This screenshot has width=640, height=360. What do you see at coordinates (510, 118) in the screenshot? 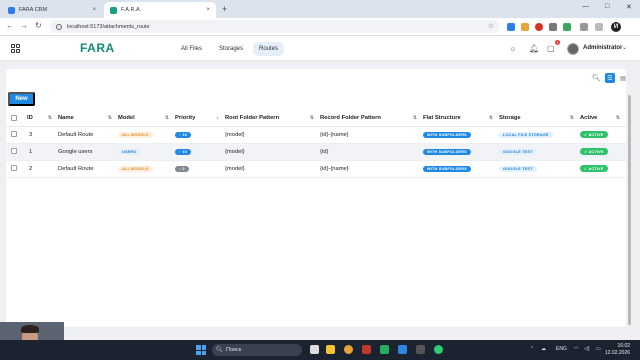
I see `column-label: Storage` at bounding box center [510, 118].